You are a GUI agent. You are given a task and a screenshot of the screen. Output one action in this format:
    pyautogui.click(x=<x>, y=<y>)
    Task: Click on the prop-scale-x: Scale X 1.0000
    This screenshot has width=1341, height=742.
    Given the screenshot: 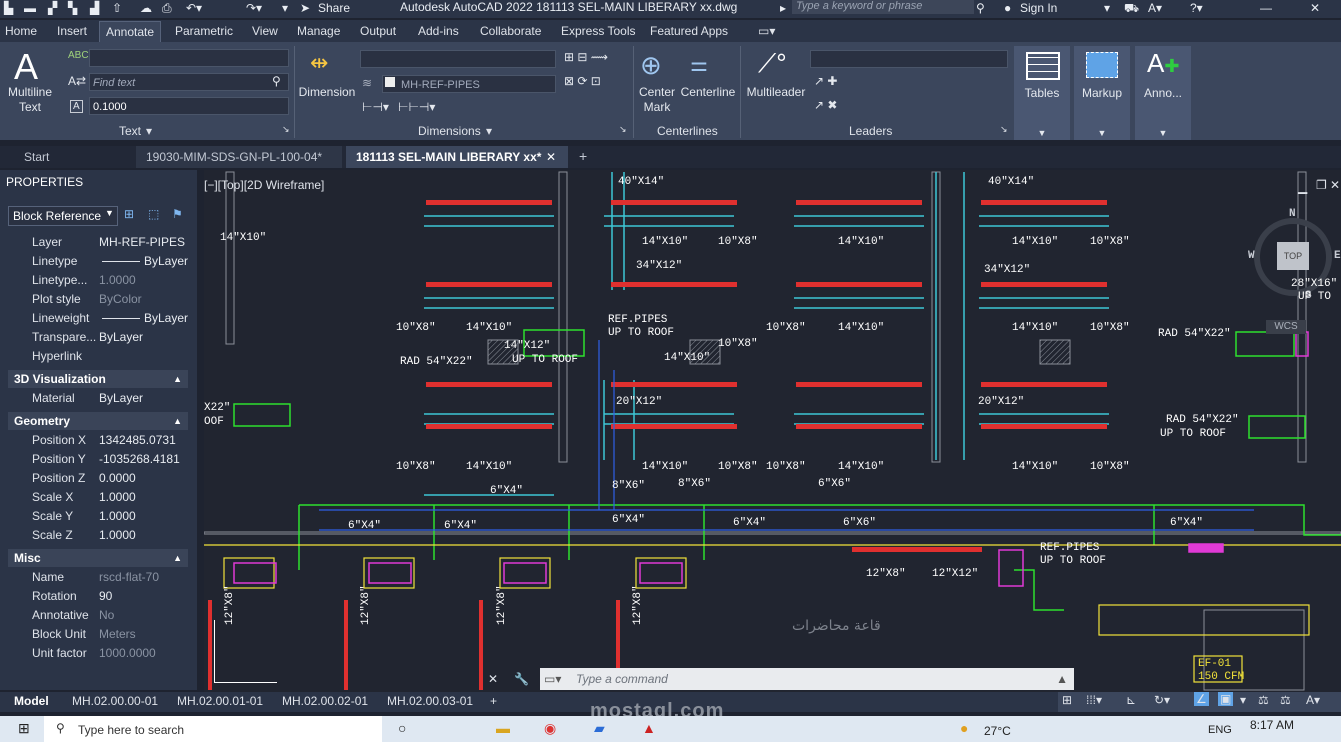 What is the action you would take?
    pyautogui.click(x=108, y=497)
    